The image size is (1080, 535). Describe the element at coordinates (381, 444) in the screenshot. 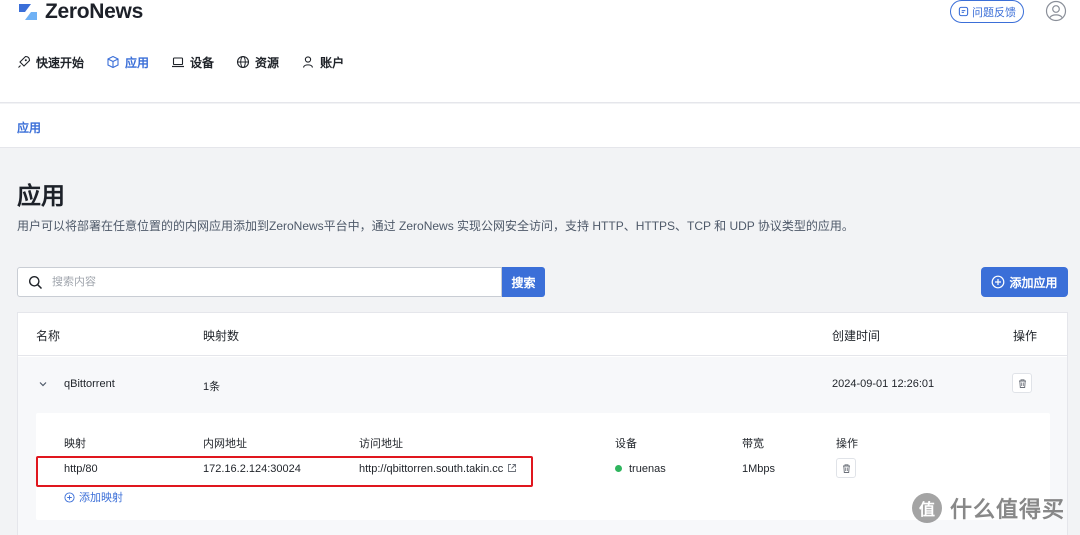

I see `column-header-access: 访问地址` at that location.